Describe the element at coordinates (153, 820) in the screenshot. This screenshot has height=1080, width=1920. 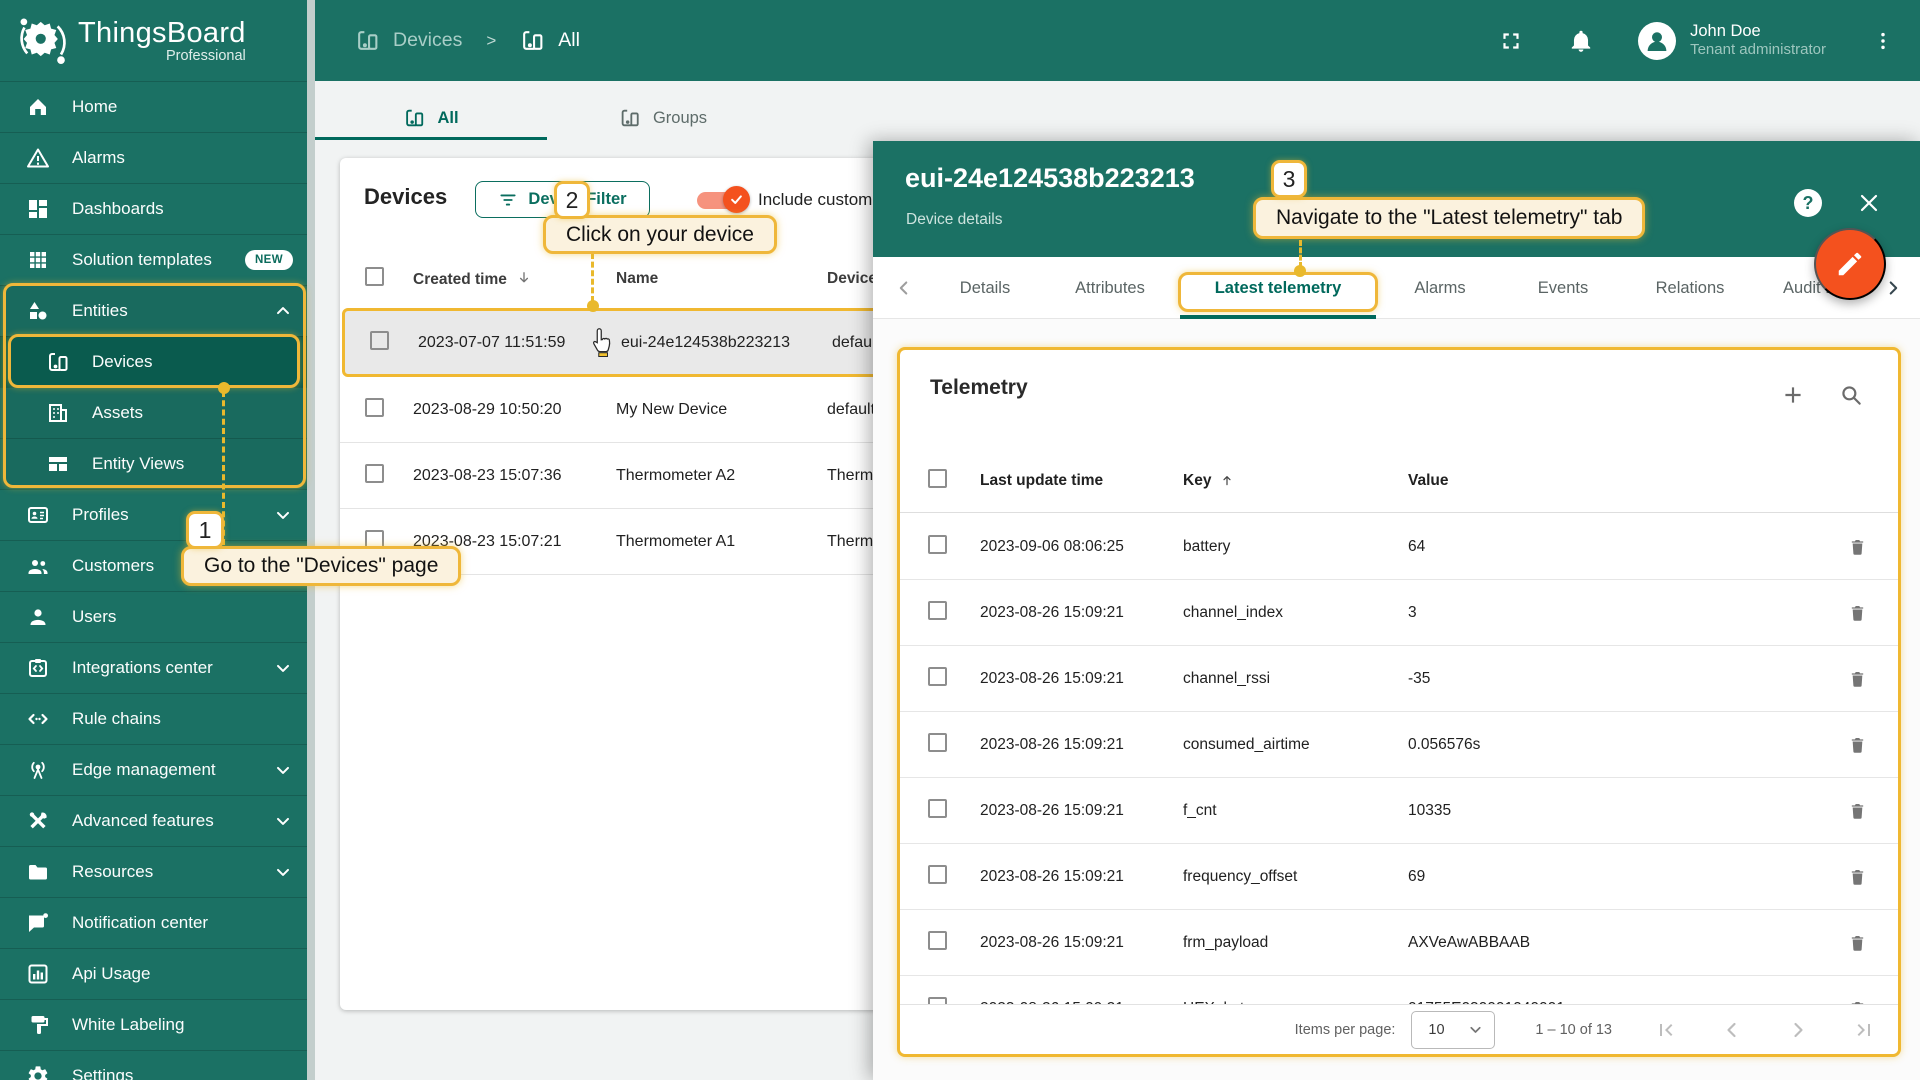
I see `sidebar-item-advanced-features: Advanced features` at that location.